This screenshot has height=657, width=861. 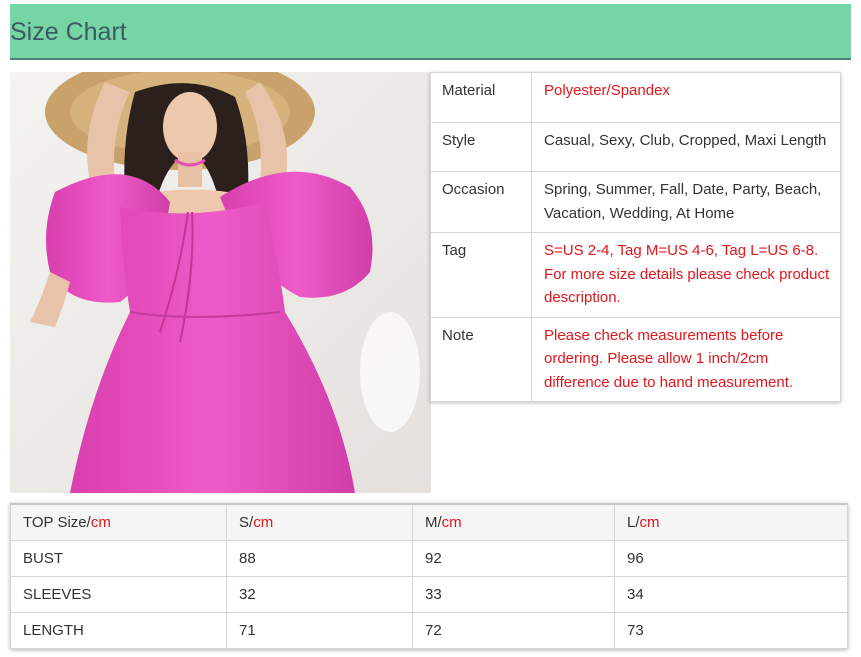 What do you see at coordinates (319, 558) in the screenshot?
I see `table-cell: 88` at bounding box center [319, 558].